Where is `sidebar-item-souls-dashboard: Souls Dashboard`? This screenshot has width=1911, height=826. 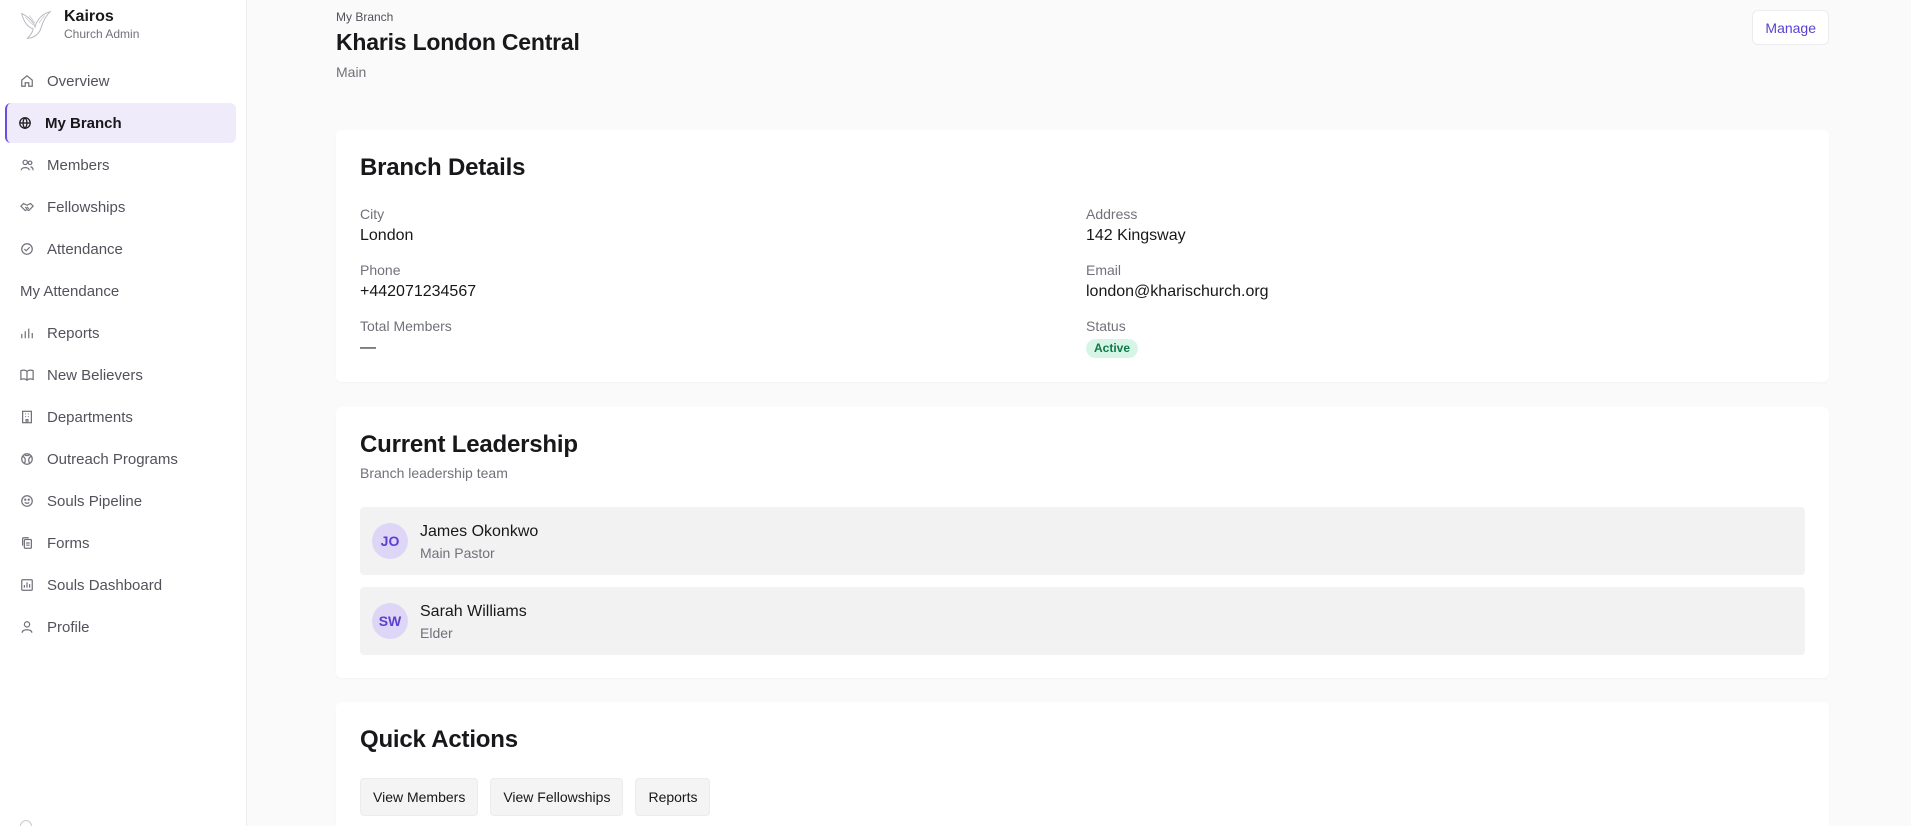
sidebar-item-souls-dashboard: Souls Dashboard is located at coordinates (120, 585).